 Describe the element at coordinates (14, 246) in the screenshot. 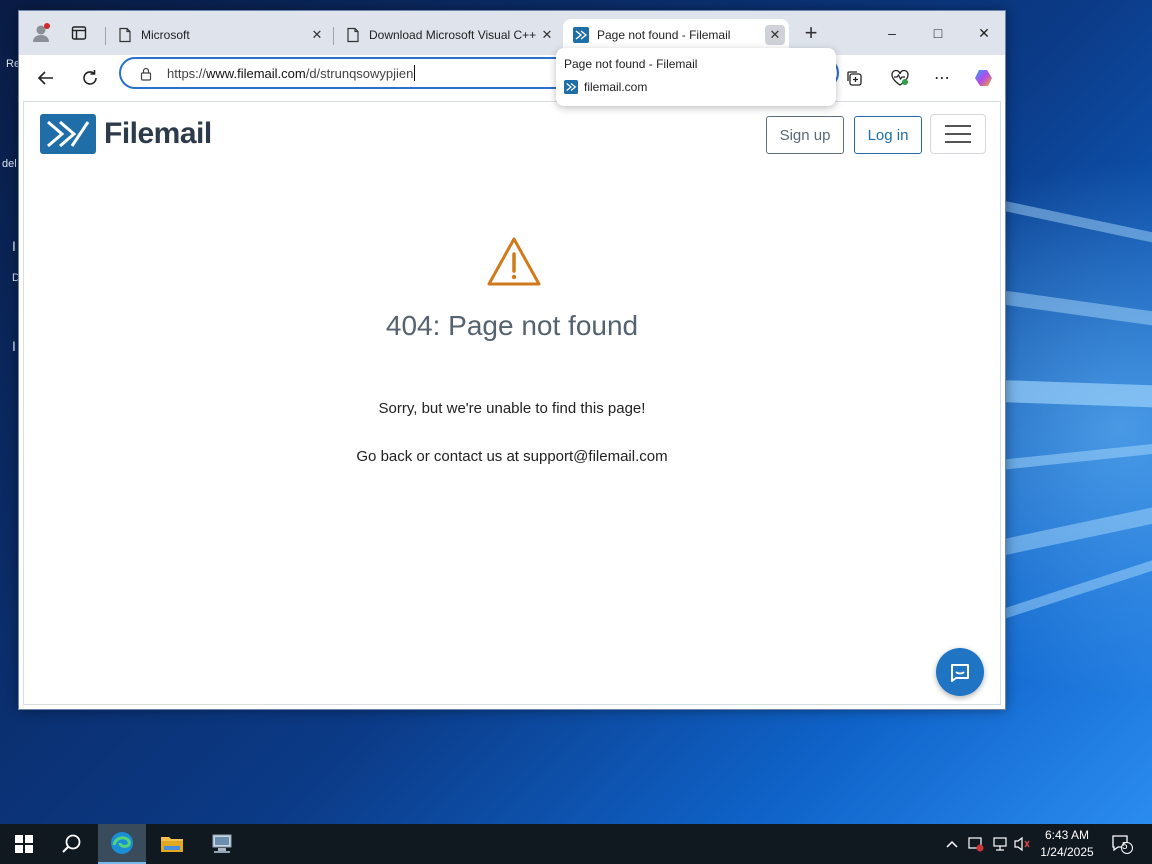

I see `desktop-label-3: I` at that location.